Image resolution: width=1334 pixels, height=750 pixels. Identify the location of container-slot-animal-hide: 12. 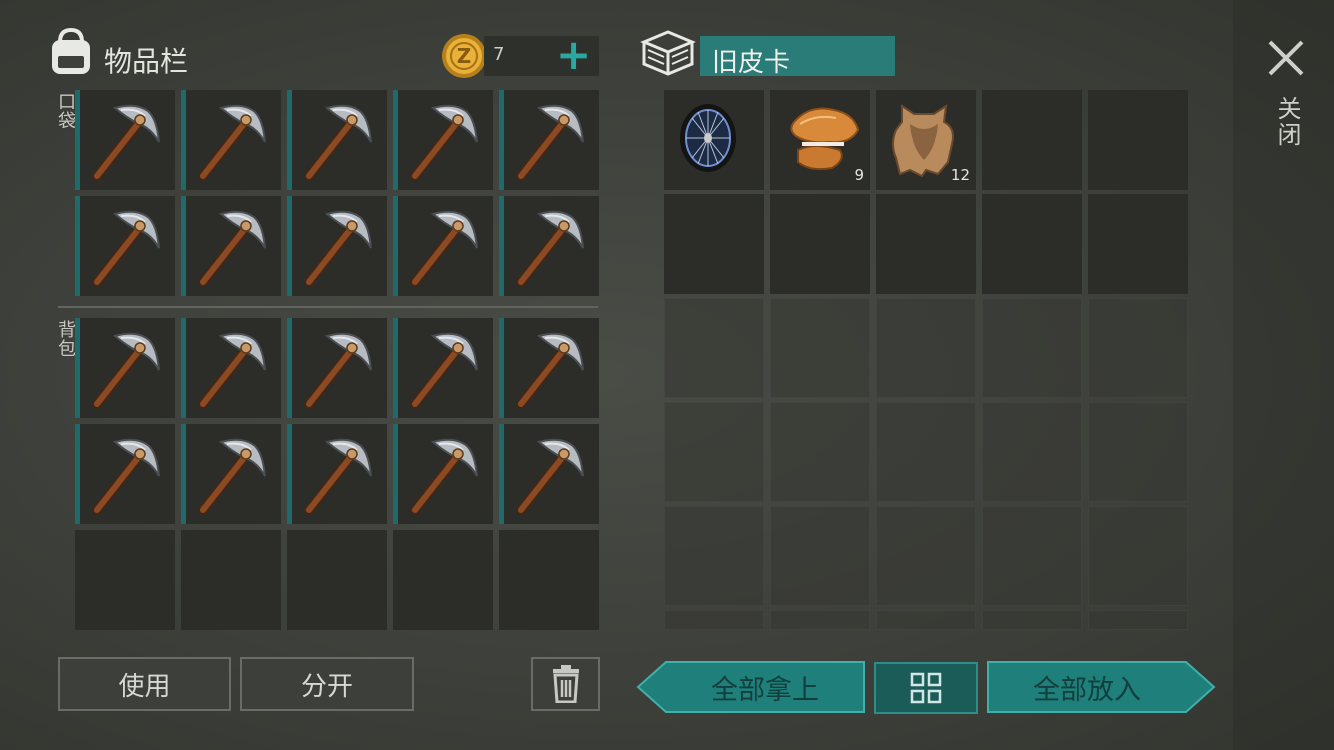
(926, 140).